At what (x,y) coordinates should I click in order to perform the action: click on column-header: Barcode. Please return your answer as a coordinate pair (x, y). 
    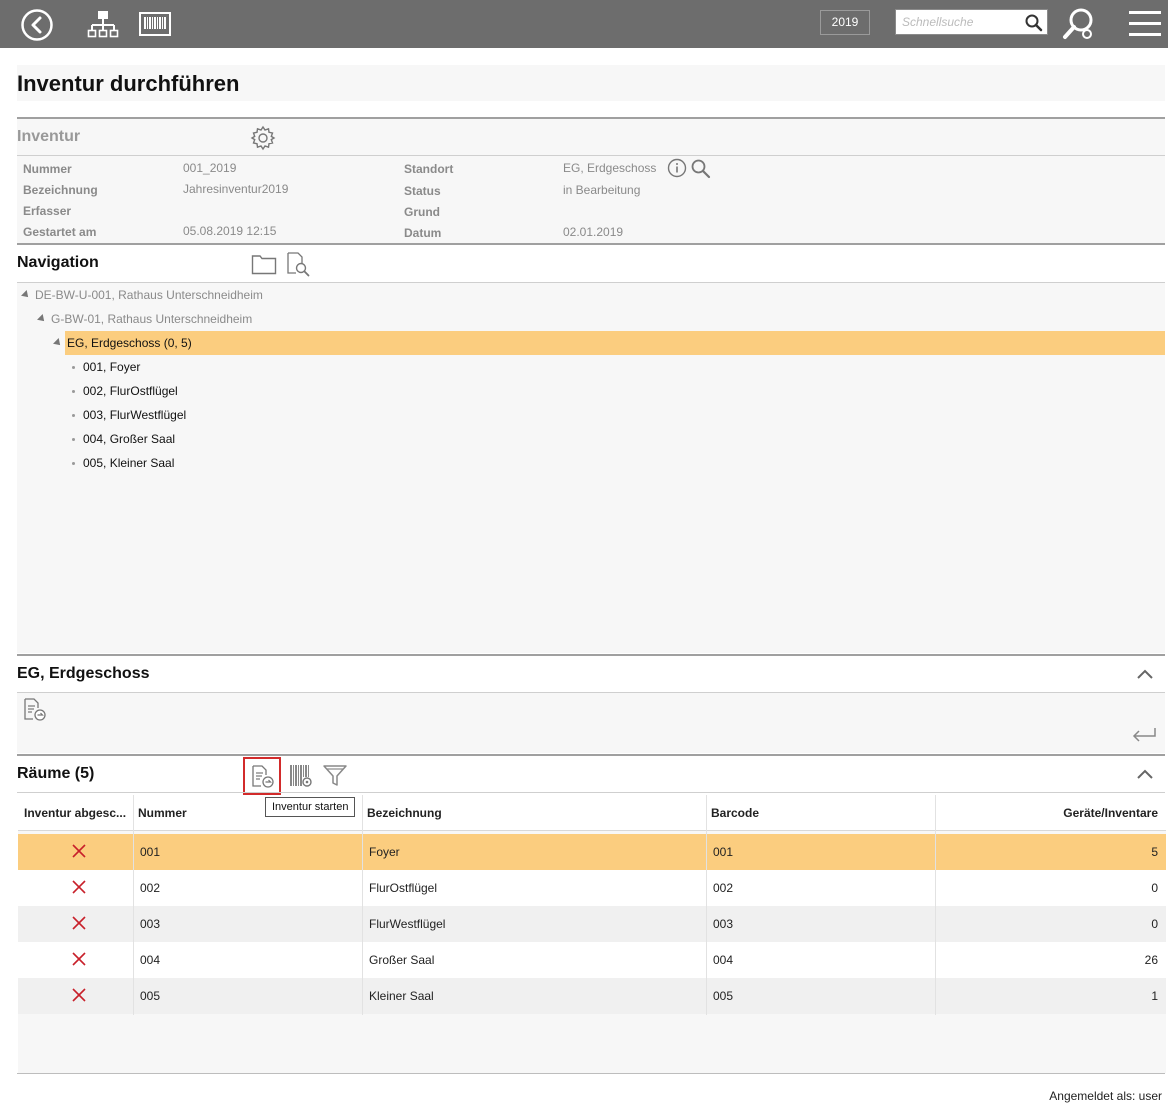
    Looking at the image, I should click on (735, 813).